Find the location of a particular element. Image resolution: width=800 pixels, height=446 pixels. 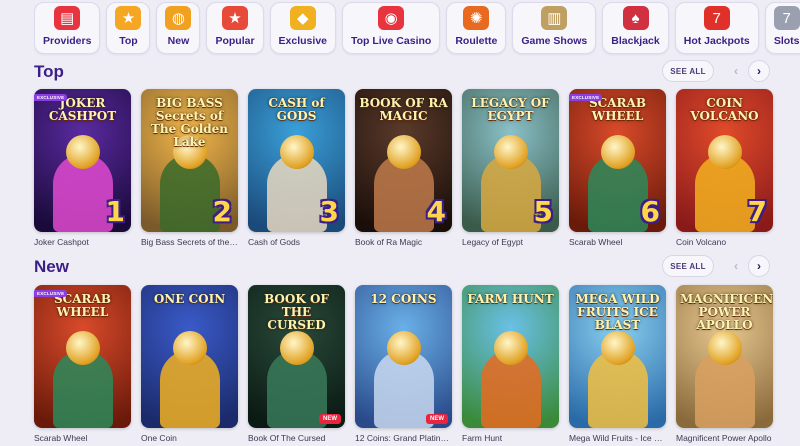

medal-icon: ★ is located at coordinates (128, 18).